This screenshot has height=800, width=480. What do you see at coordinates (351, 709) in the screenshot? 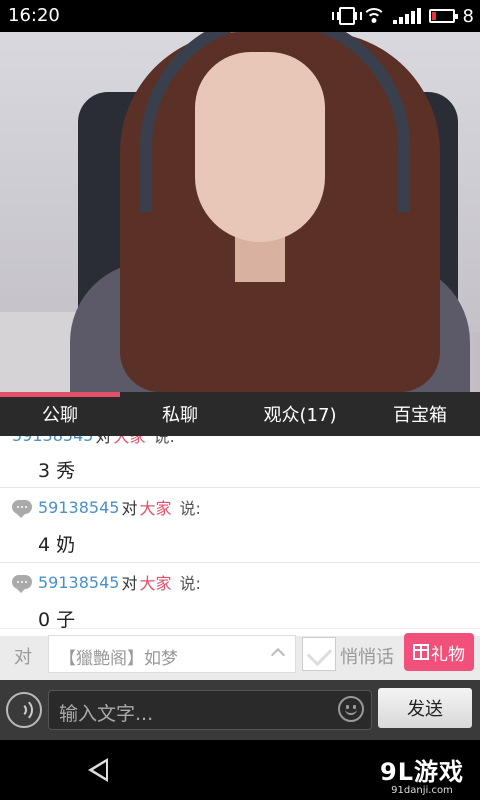
I see `emoji-icon` at bounding box center [351, 709].